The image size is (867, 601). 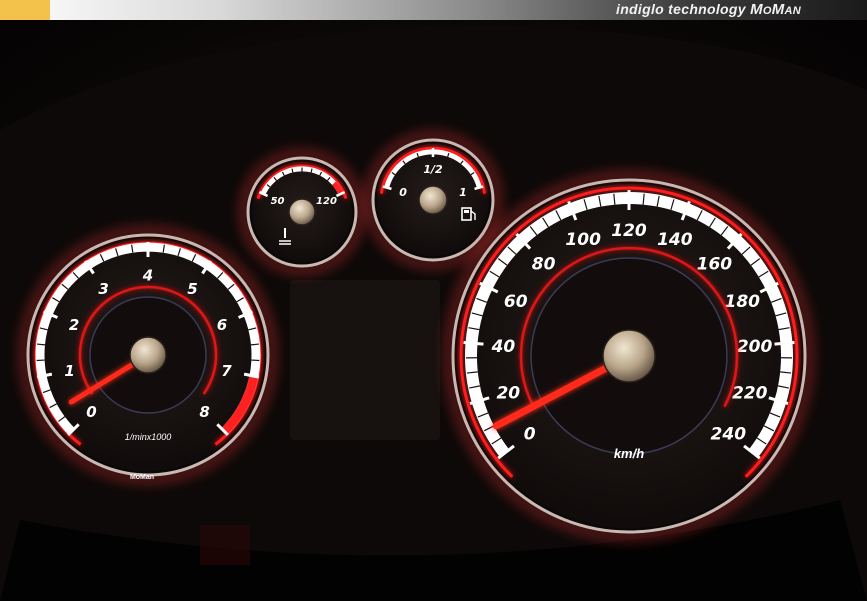 I want to click on tick-label: 4, so click(x=147, y=275).